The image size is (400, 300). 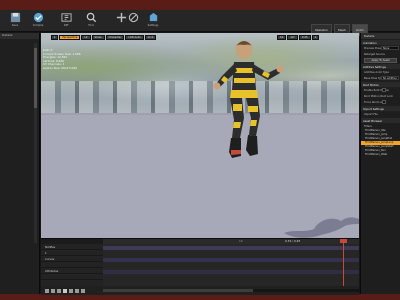 I want to click on row-import-file: Import File, so click(x=371, y=114).